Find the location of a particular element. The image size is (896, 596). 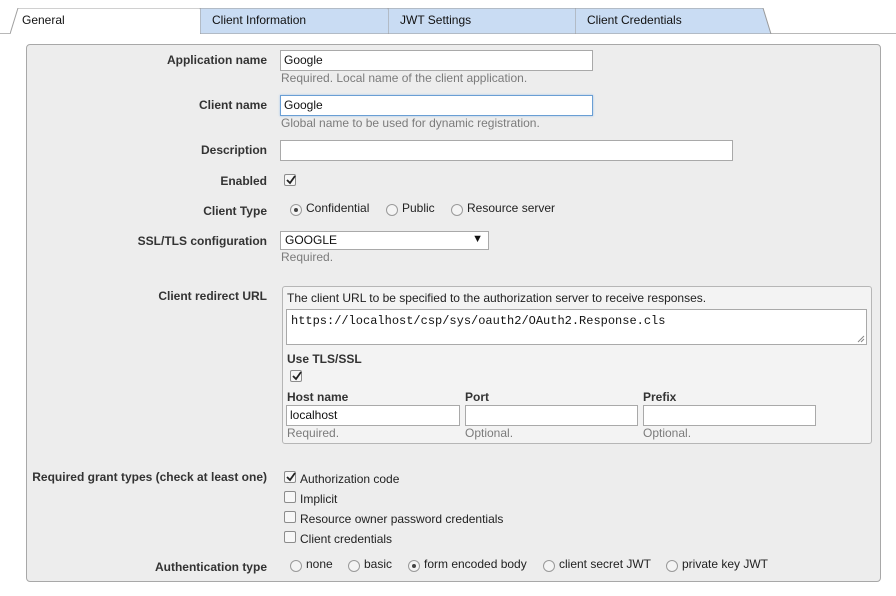

ssl-tls-configuration-label: SSL/TLS configuration is located at coordinates (202, 241).